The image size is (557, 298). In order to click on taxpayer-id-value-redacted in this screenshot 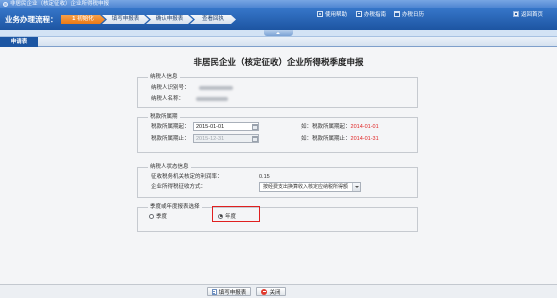, I will do `click(216, 88)`.